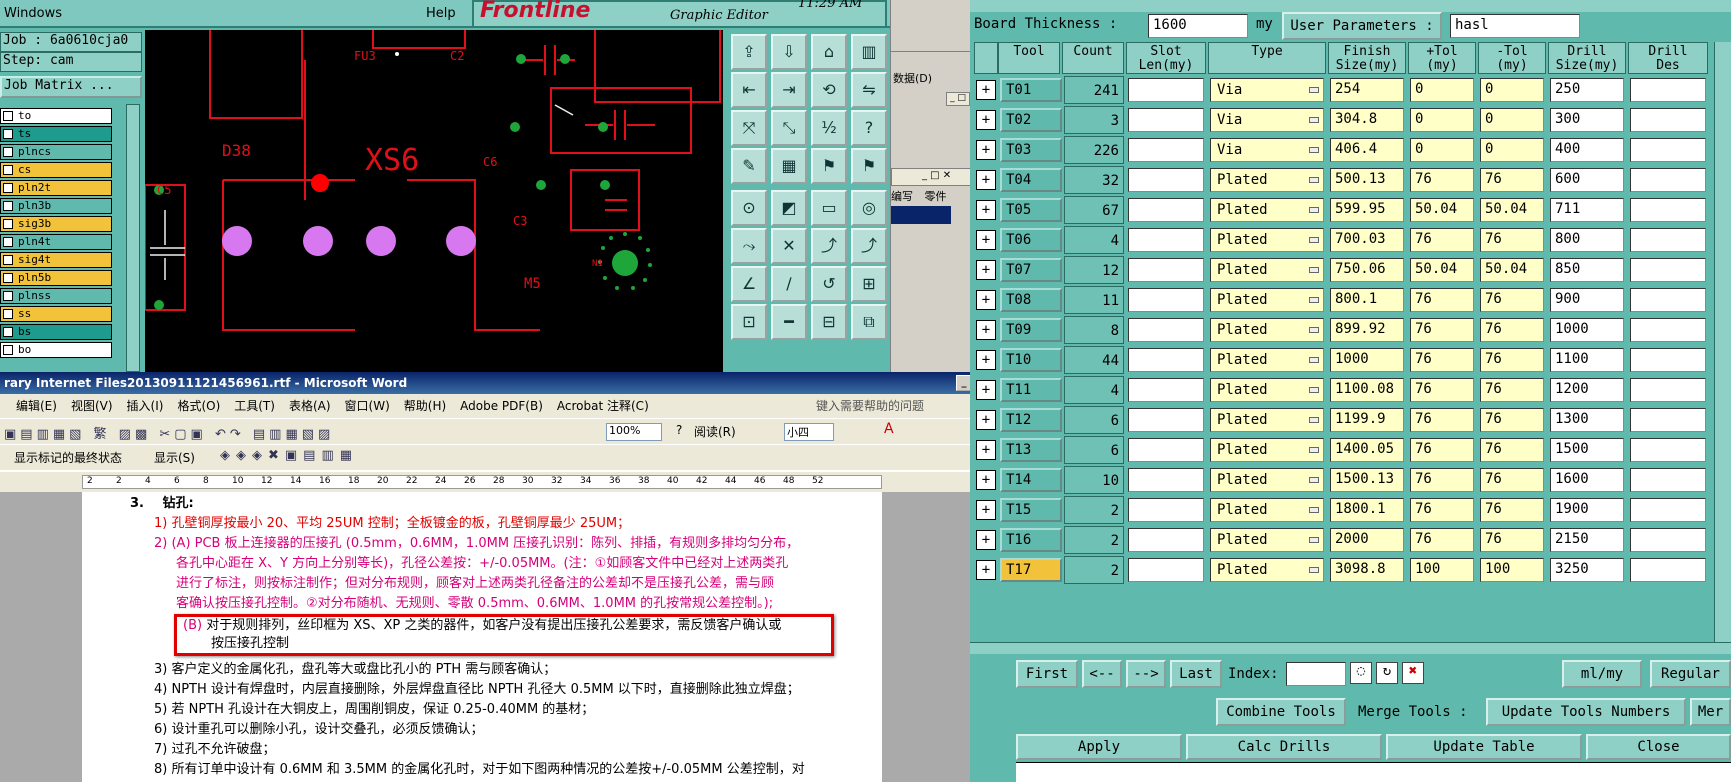  I want to click on drill-size-field: 300, so click(1587, 120).